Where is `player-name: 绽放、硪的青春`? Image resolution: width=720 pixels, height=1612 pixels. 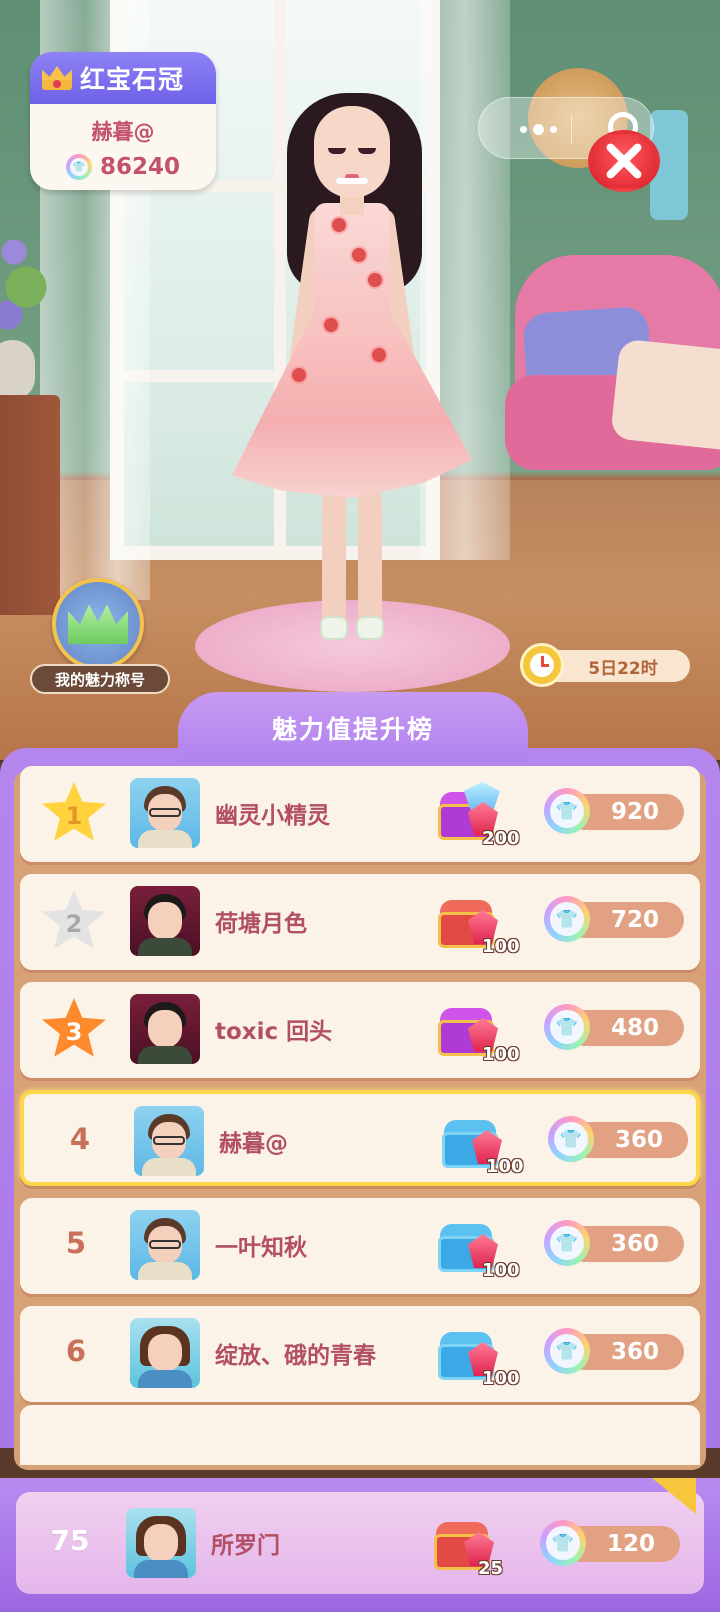 player-name: 绽放、硪的青春 is located at coordinates (295, 1356).